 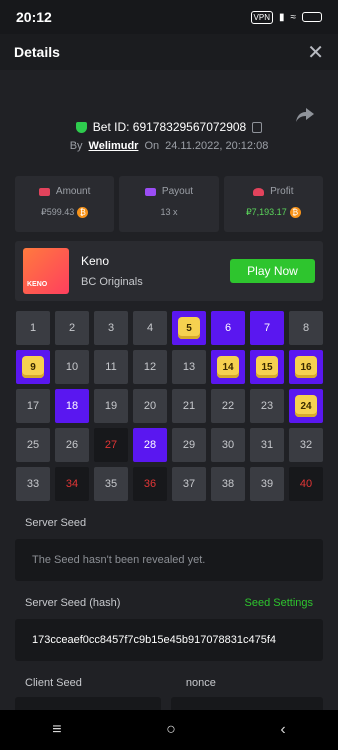 I want to click on close-button: ✕, so click(x=315, y=52).